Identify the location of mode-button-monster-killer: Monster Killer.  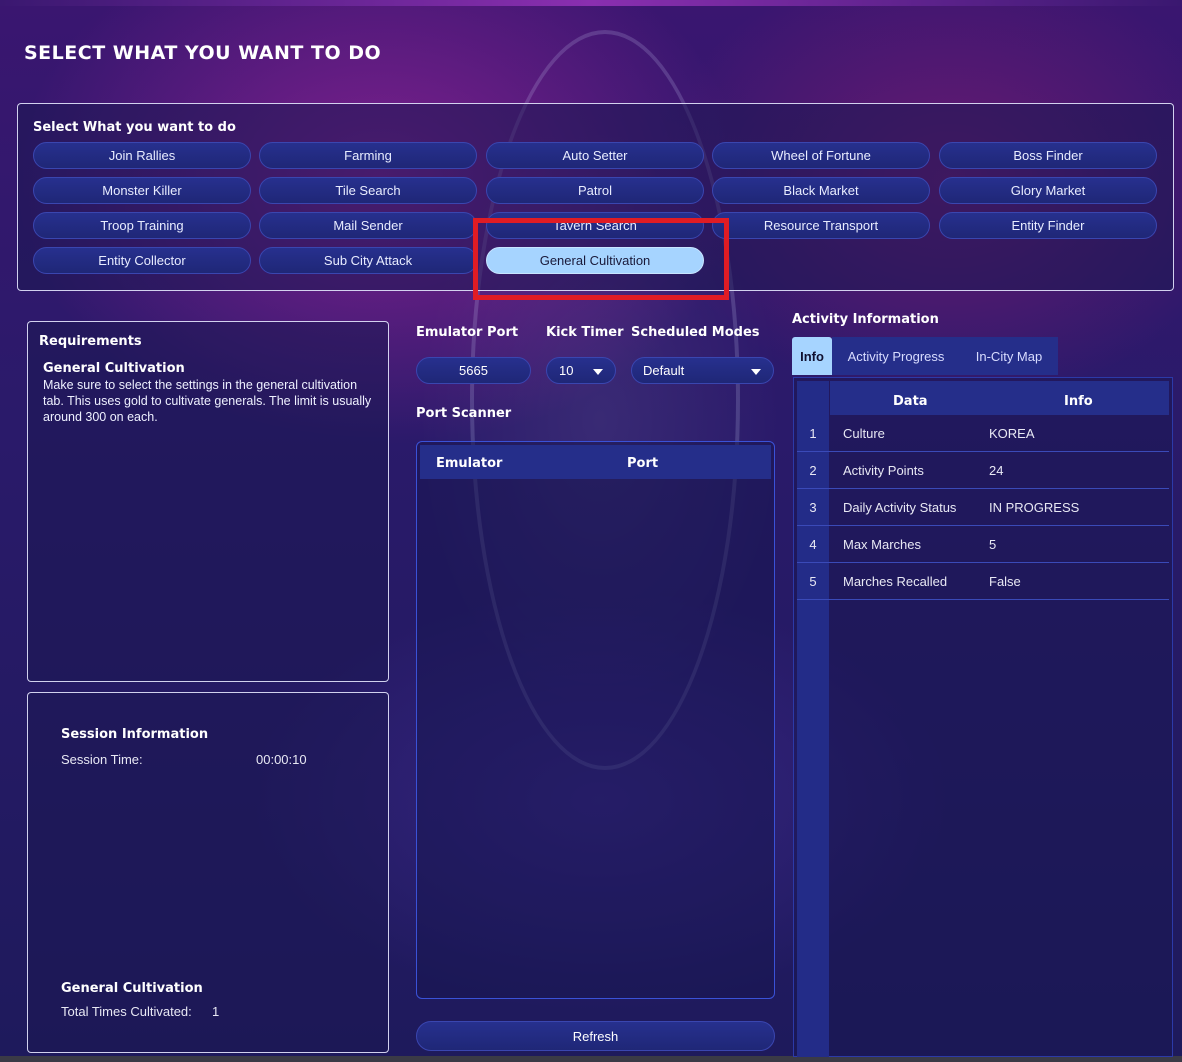
(142, 190).